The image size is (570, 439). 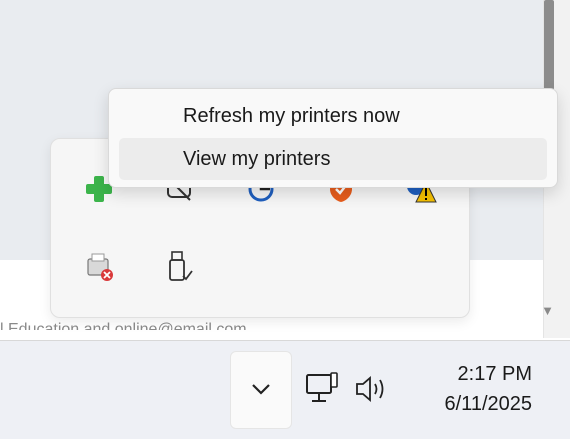 I want to click on scrollbar-thumb, so click(x=549, y=45).